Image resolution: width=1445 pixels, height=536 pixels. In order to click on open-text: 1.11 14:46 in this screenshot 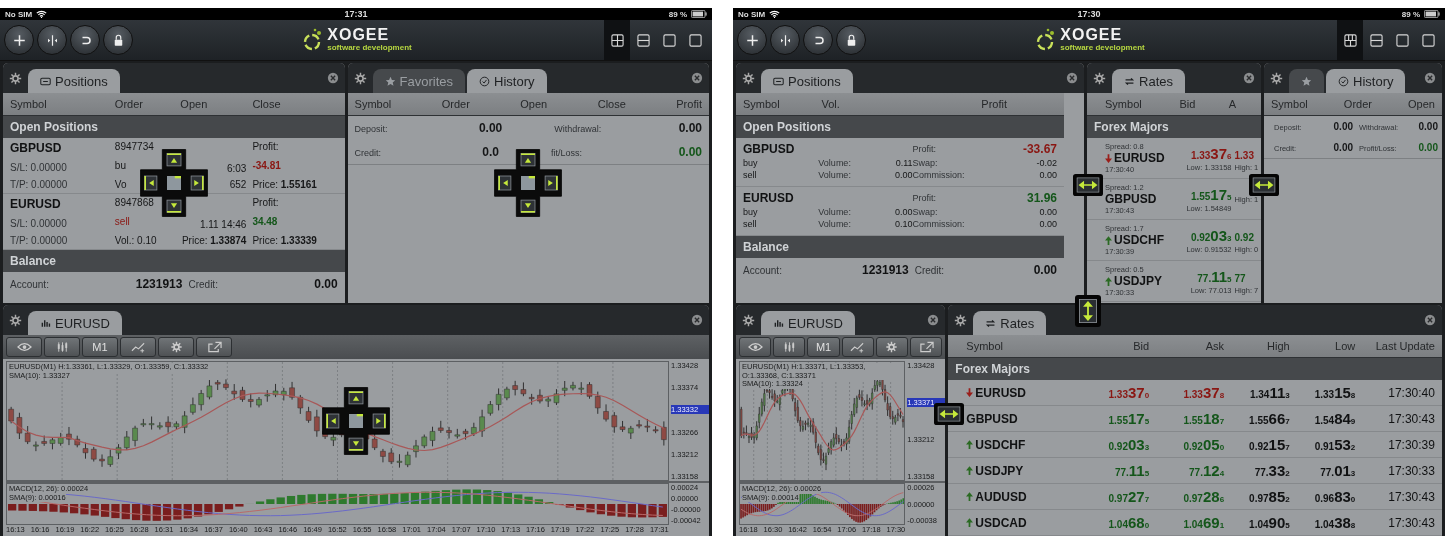, I will do `click(223, 224)`.